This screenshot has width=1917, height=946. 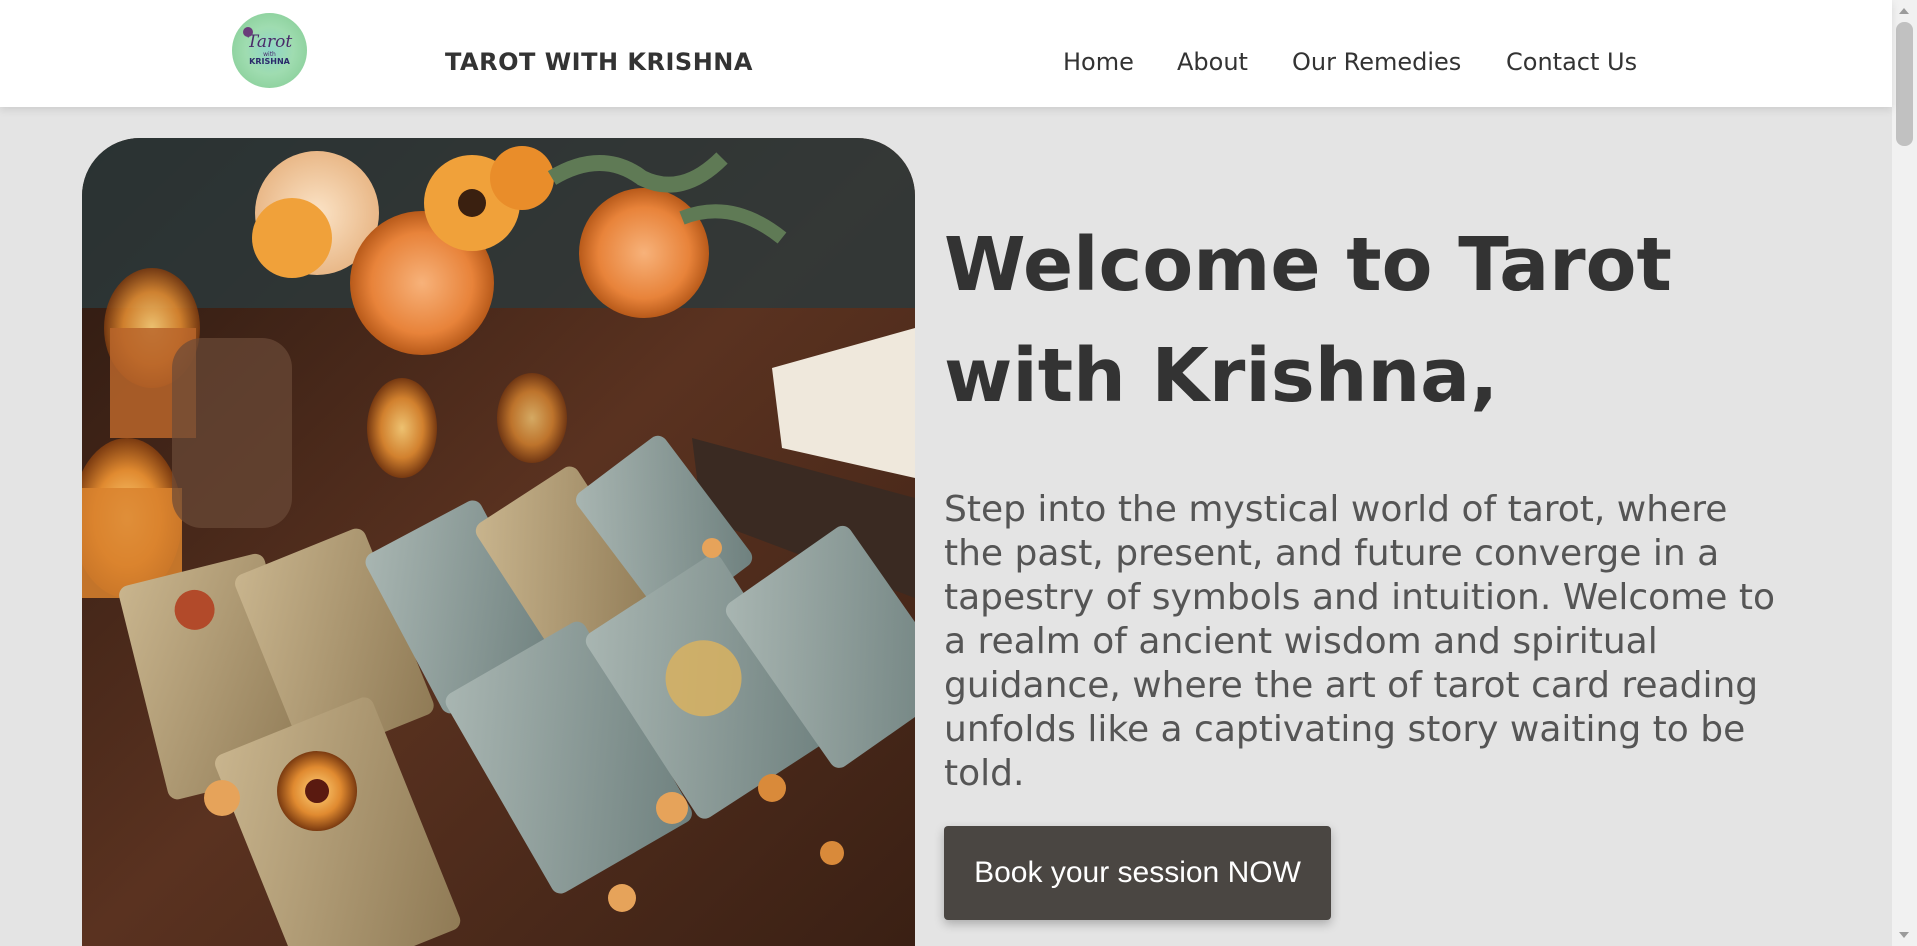 I want to click on brand-name: TAROT WITH KRISHNA, so click(x=599, y=62).